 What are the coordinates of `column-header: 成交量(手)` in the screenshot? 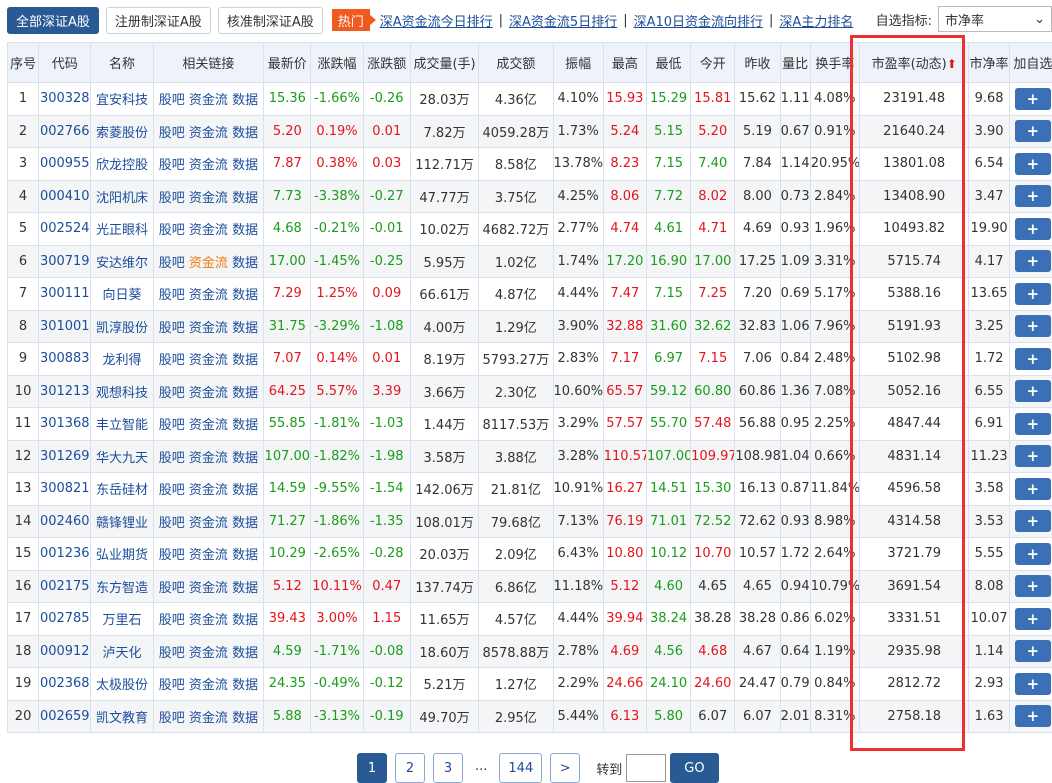 It's located at (444, 63).